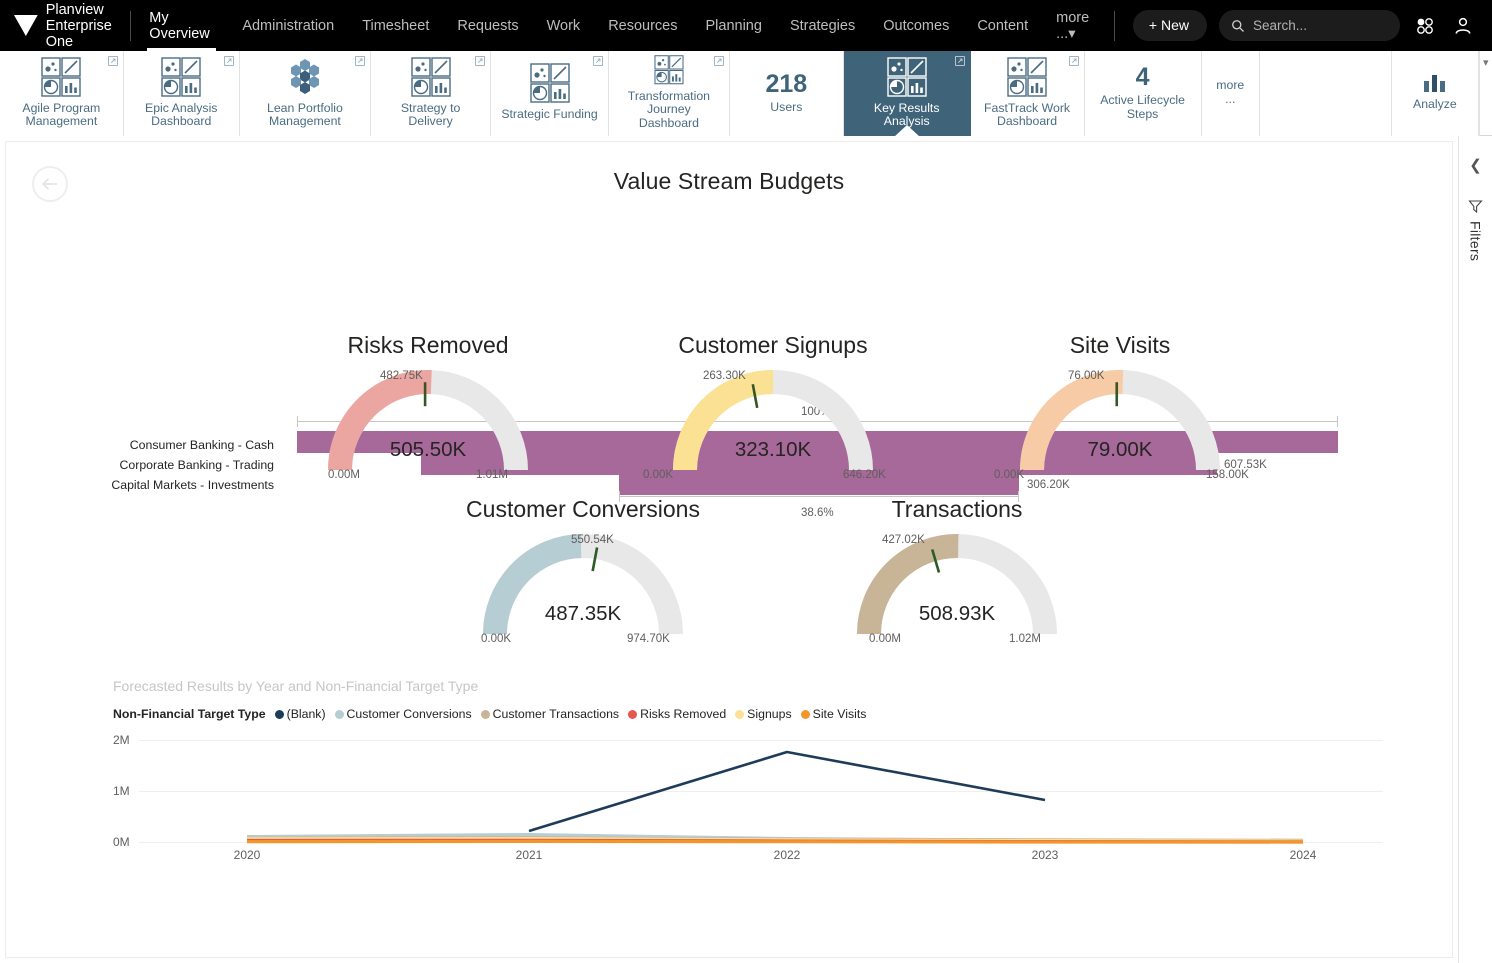 The width and height of the screenshot is (1492, 963). I want to click on new-button: + New, so click(1169, 25).